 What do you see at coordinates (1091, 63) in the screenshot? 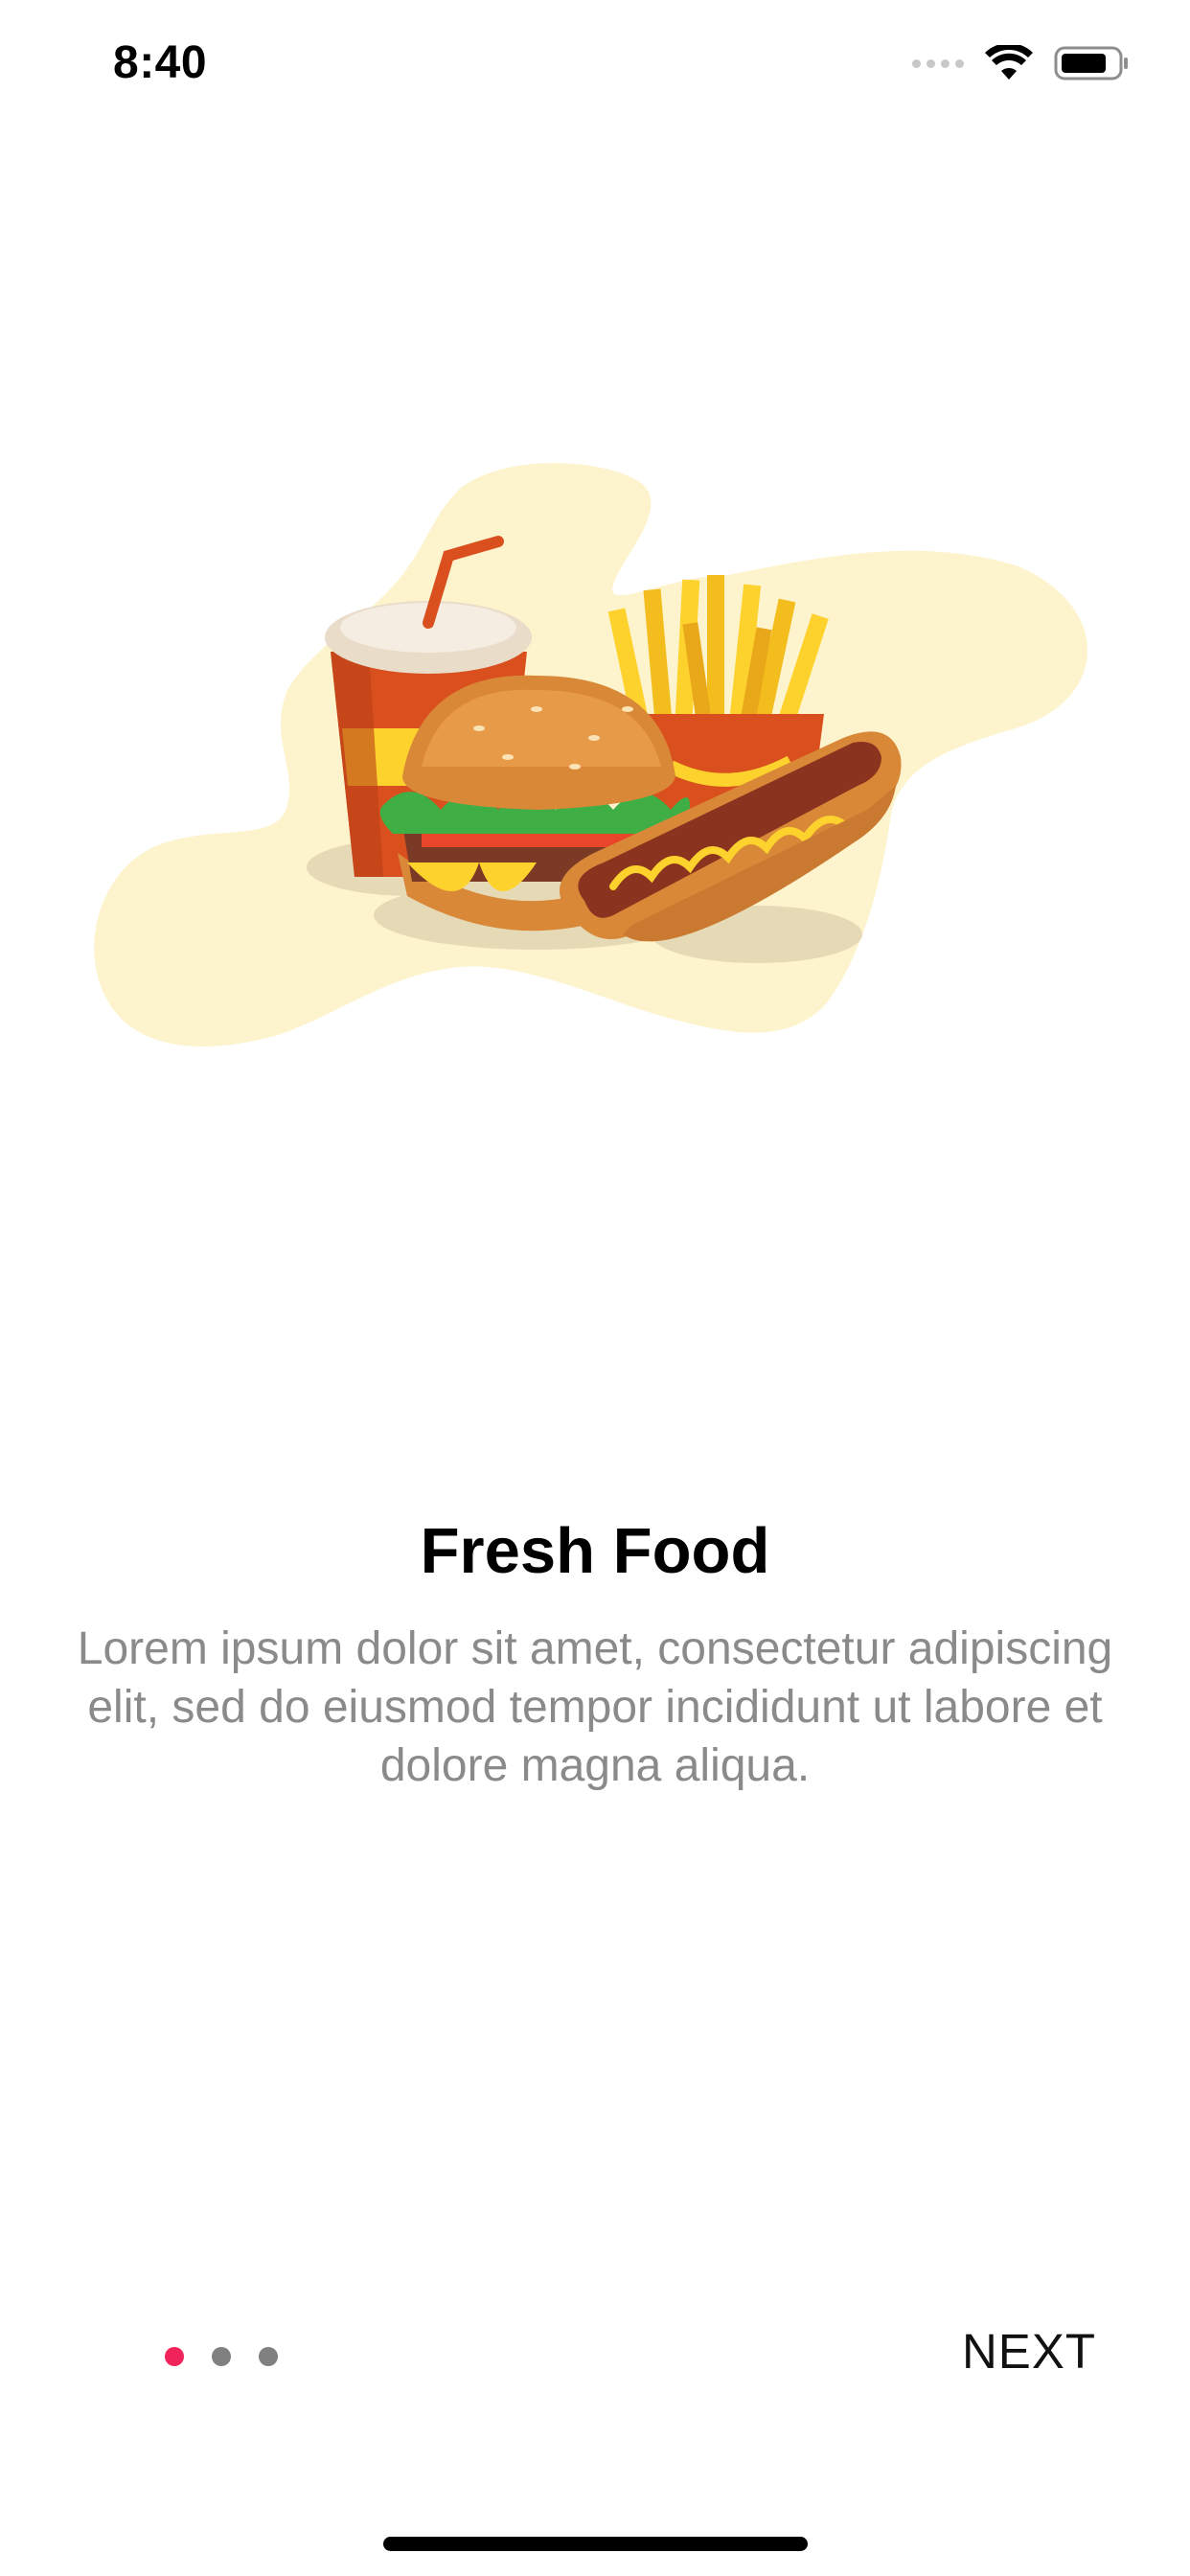
I see `battery-icon` at bounding box center [1091, 63].